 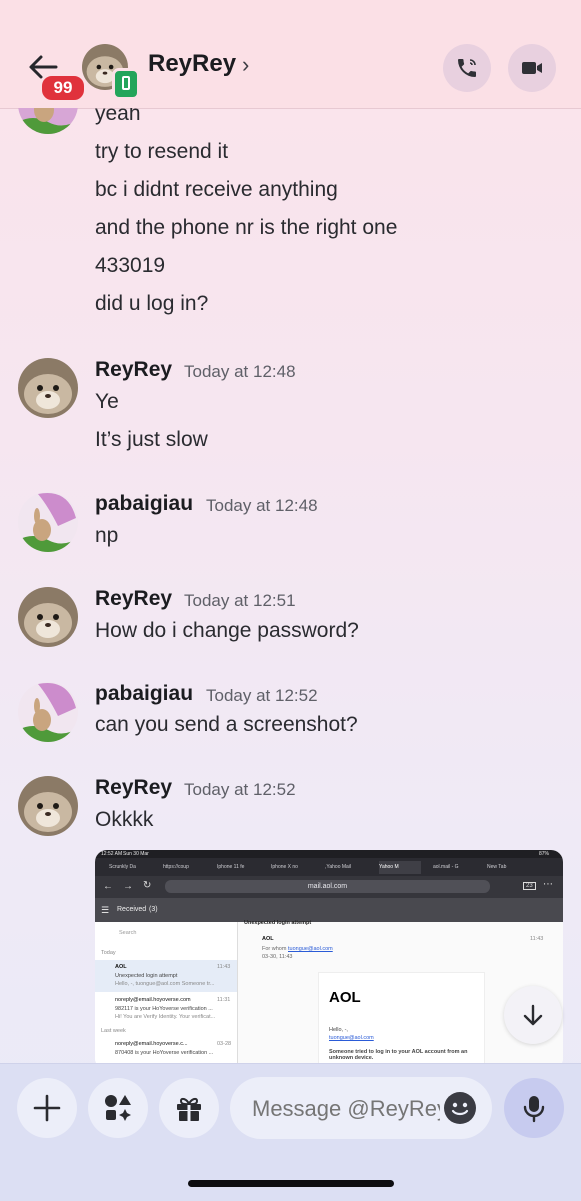 I want to click on message-field, so click(x=361, y=1108).